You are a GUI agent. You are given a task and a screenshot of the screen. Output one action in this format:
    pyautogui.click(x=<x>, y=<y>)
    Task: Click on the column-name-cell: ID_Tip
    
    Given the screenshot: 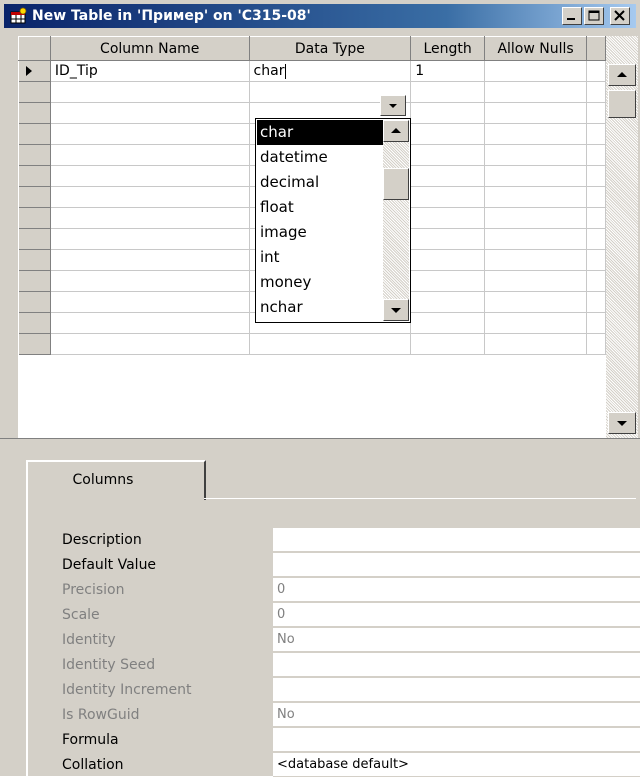 What is the action you would take?
    pyautogui.click(x=150, y=71)
    